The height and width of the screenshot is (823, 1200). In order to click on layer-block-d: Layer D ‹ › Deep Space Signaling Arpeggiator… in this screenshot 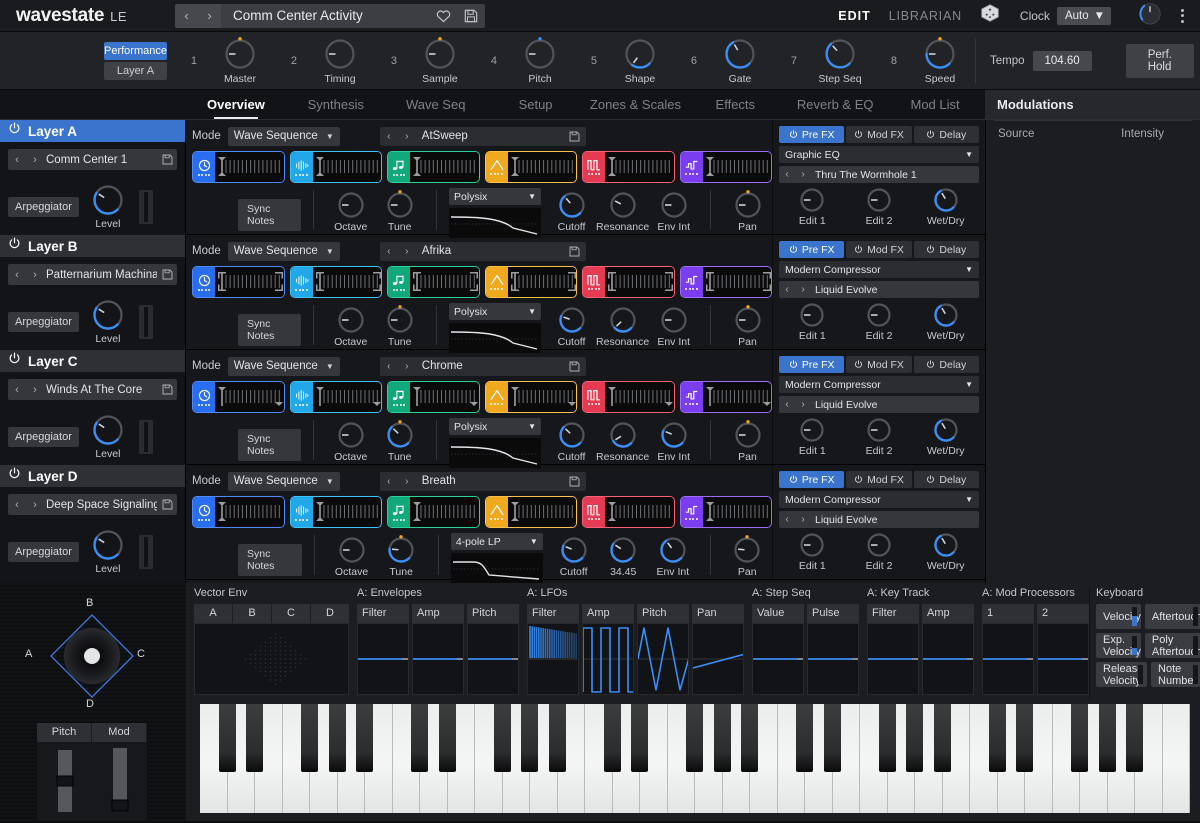, I will do `click(92, 522)`.